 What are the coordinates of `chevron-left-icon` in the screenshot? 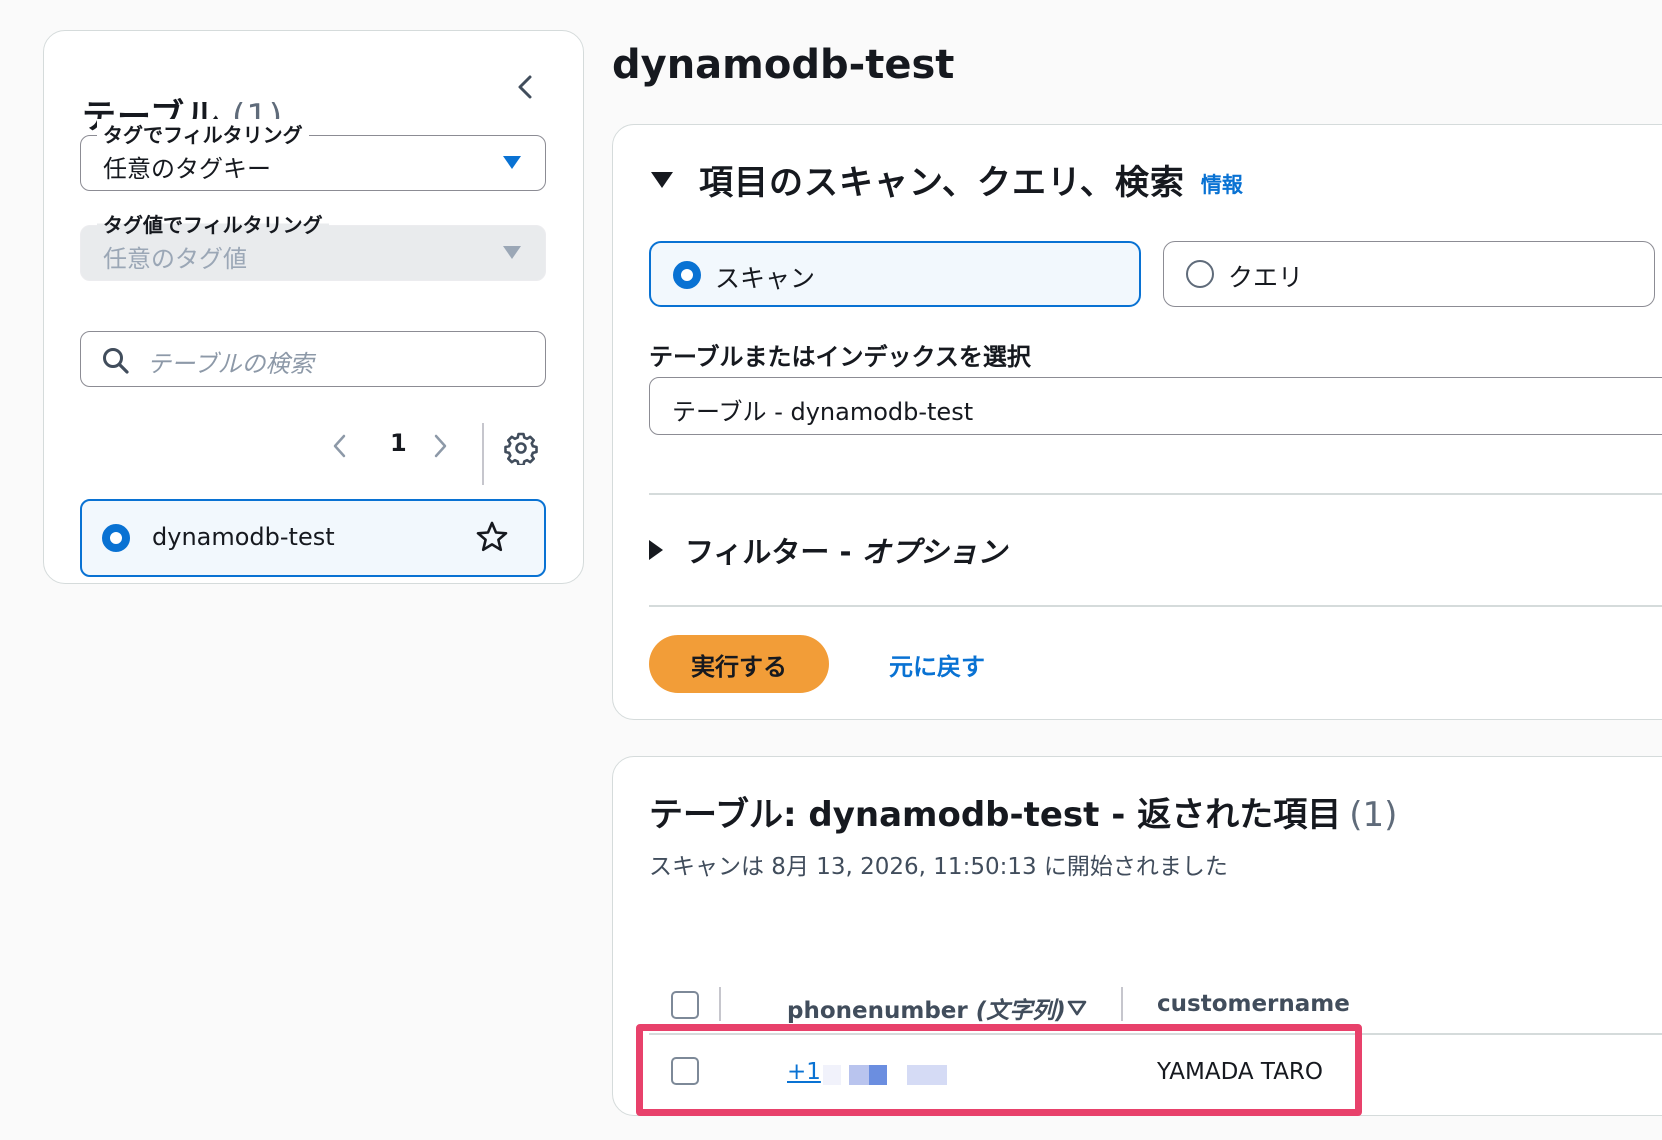 It's located at (525, 87).